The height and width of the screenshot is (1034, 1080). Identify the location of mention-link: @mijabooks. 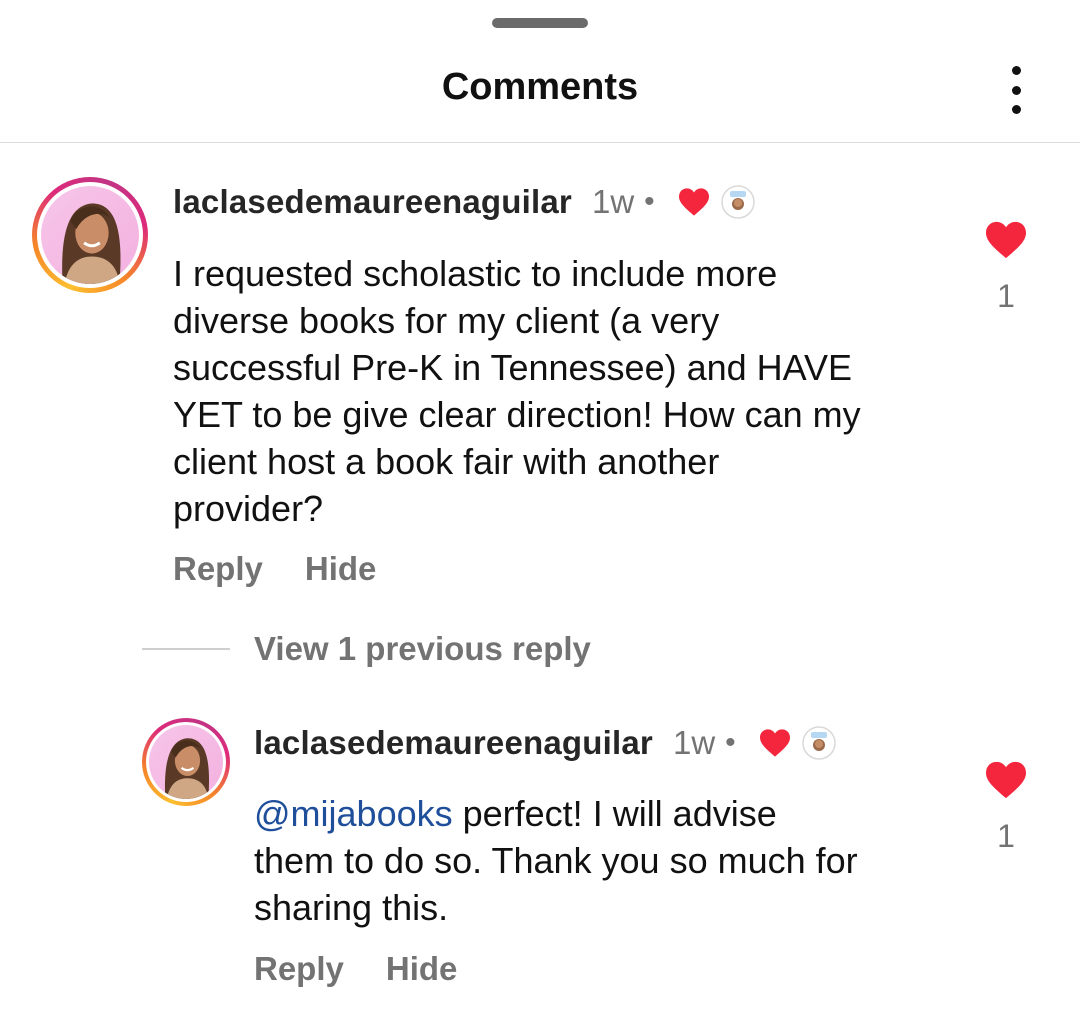
(353, 813).